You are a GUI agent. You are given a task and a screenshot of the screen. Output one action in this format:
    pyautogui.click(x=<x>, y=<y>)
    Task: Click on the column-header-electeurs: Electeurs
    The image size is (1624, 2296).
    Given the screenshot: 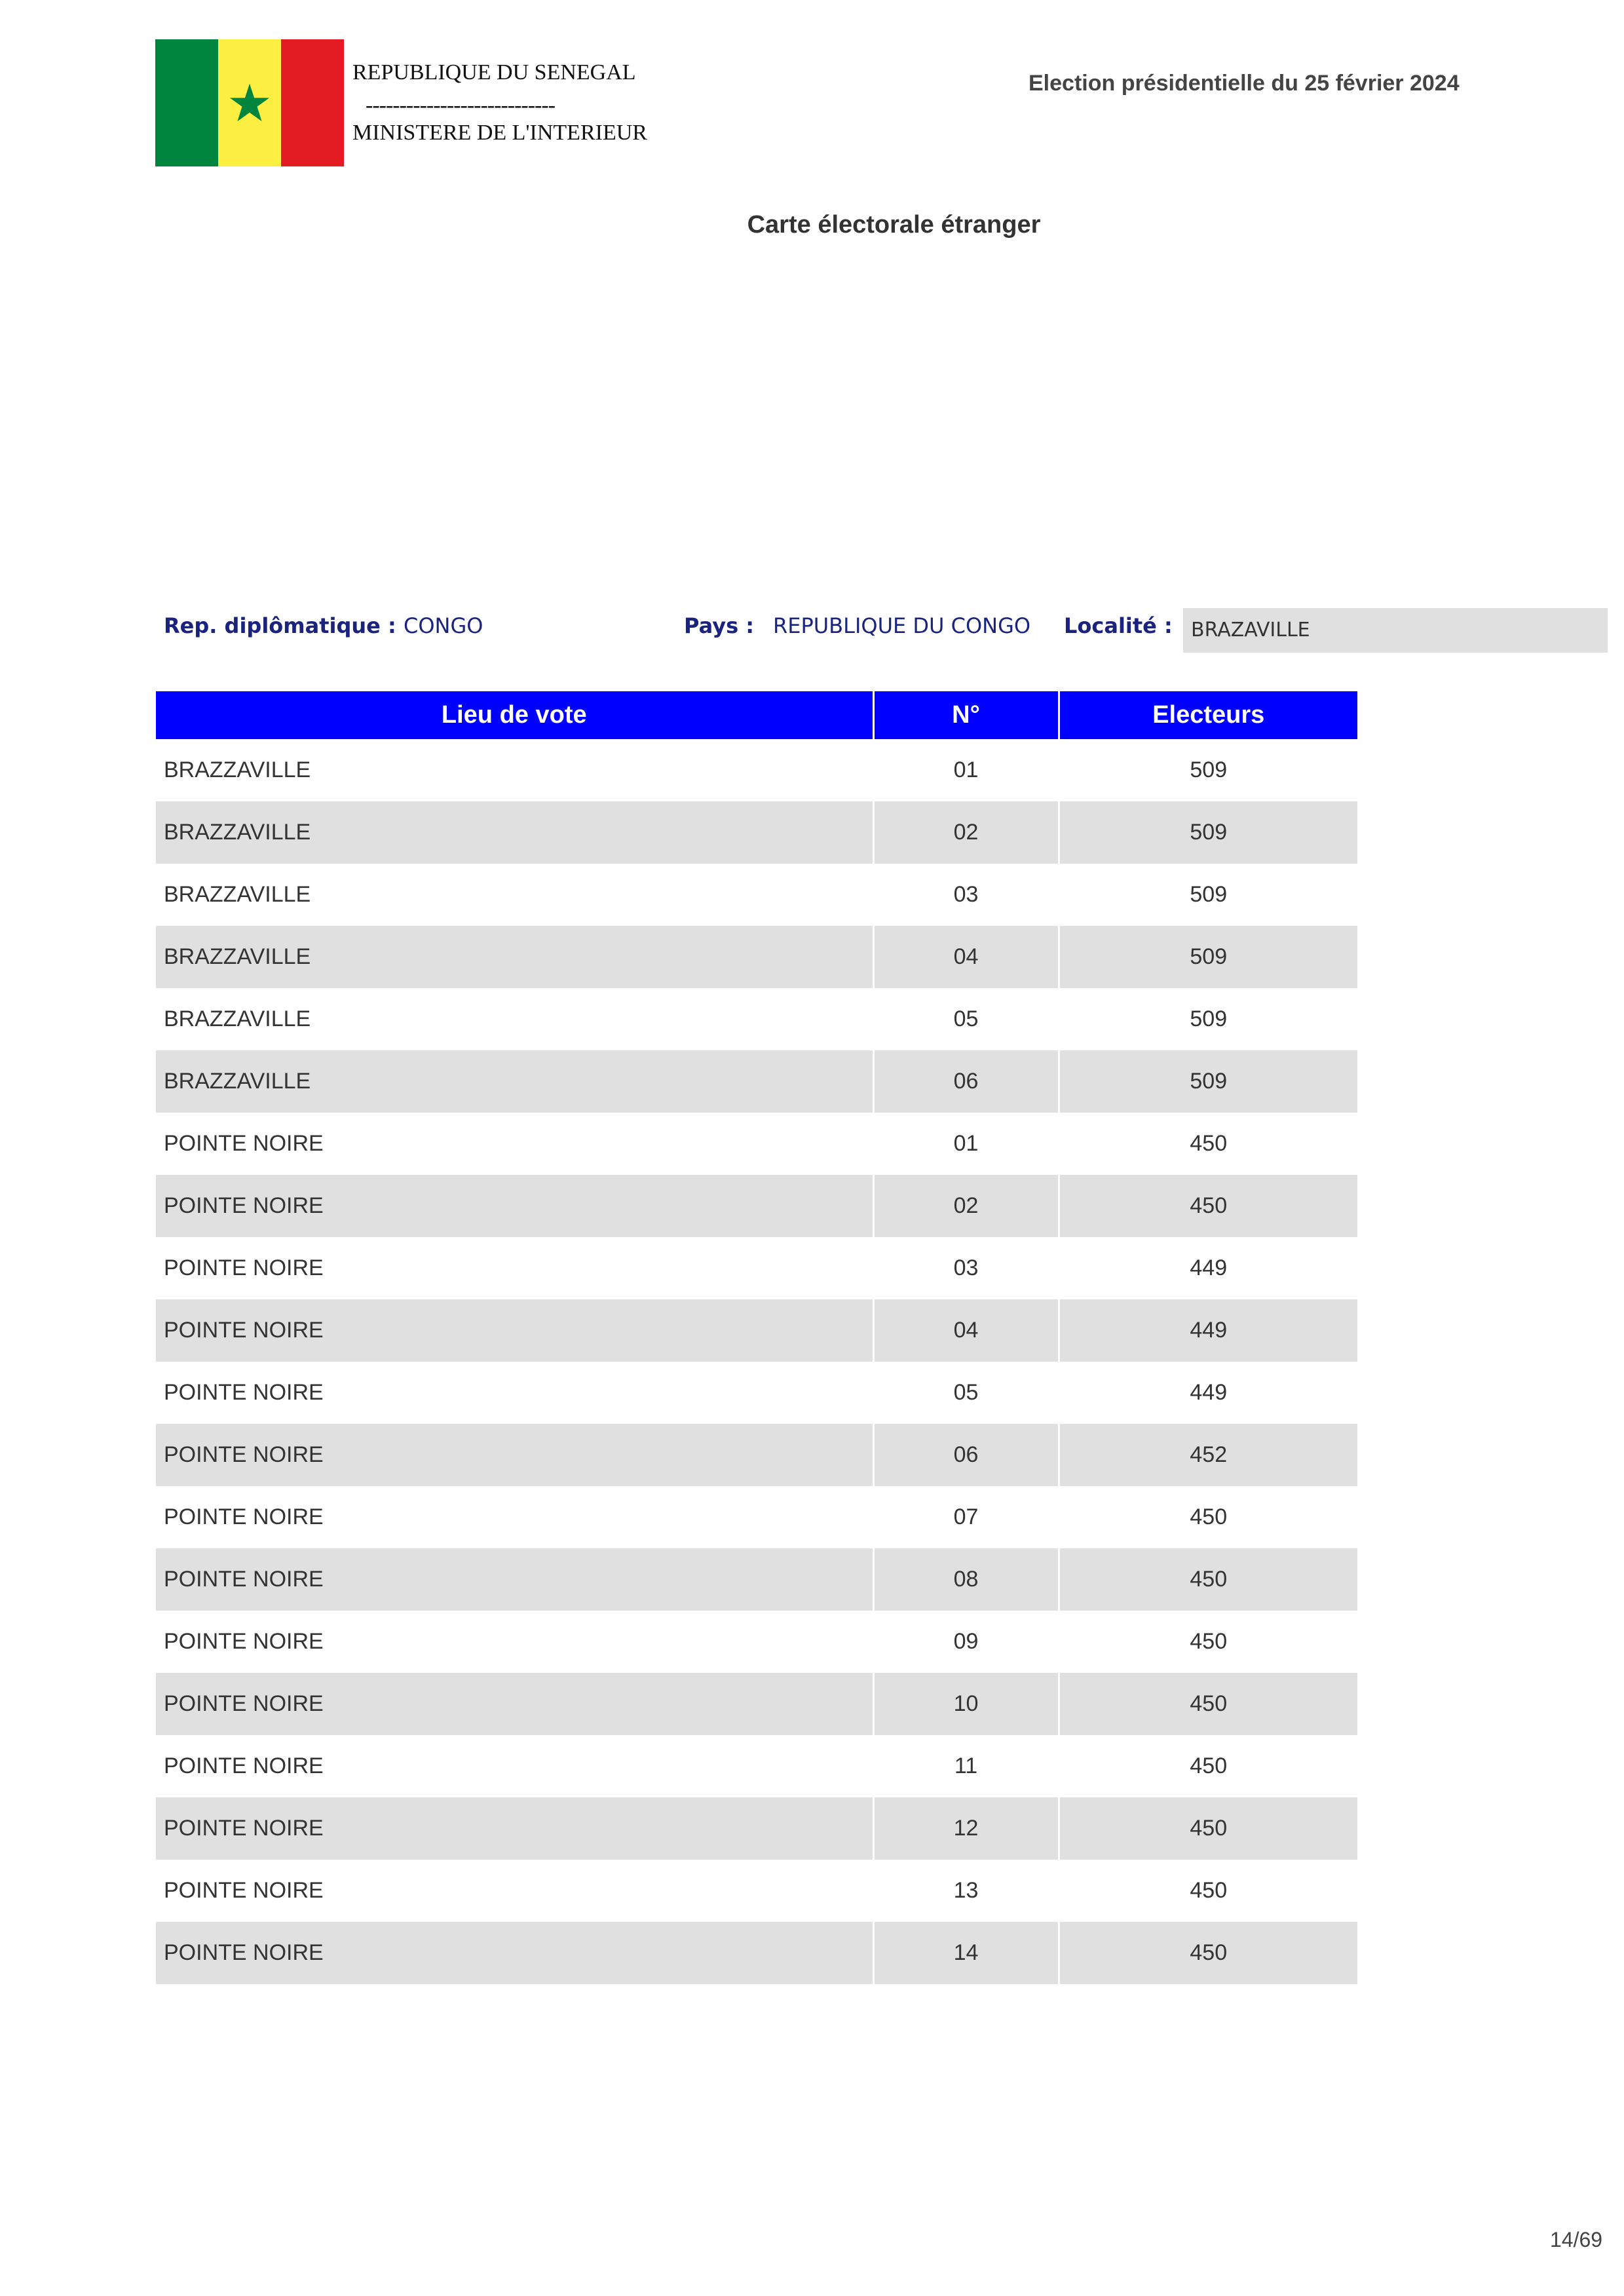 What is the action you would take?
    pyautogui.click(x=1208, y=715)
    